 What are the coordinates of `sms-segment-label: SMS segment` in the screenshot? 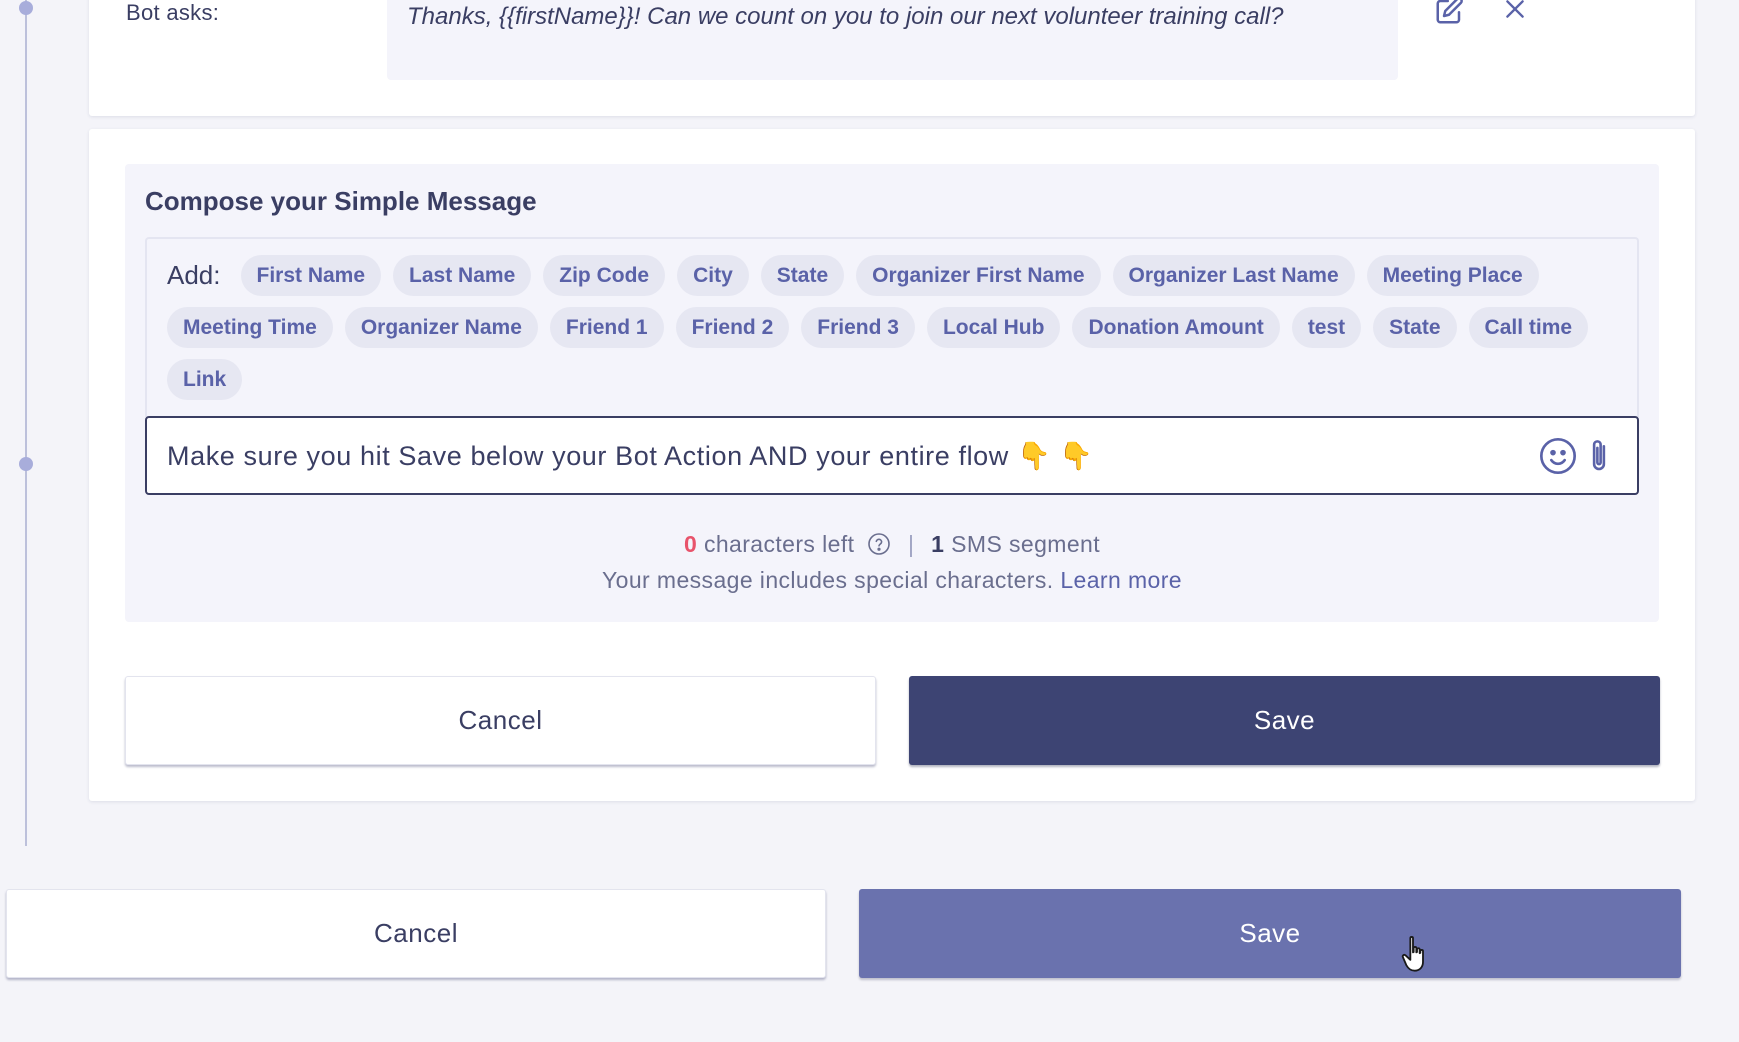 It's located at (1026, 544).